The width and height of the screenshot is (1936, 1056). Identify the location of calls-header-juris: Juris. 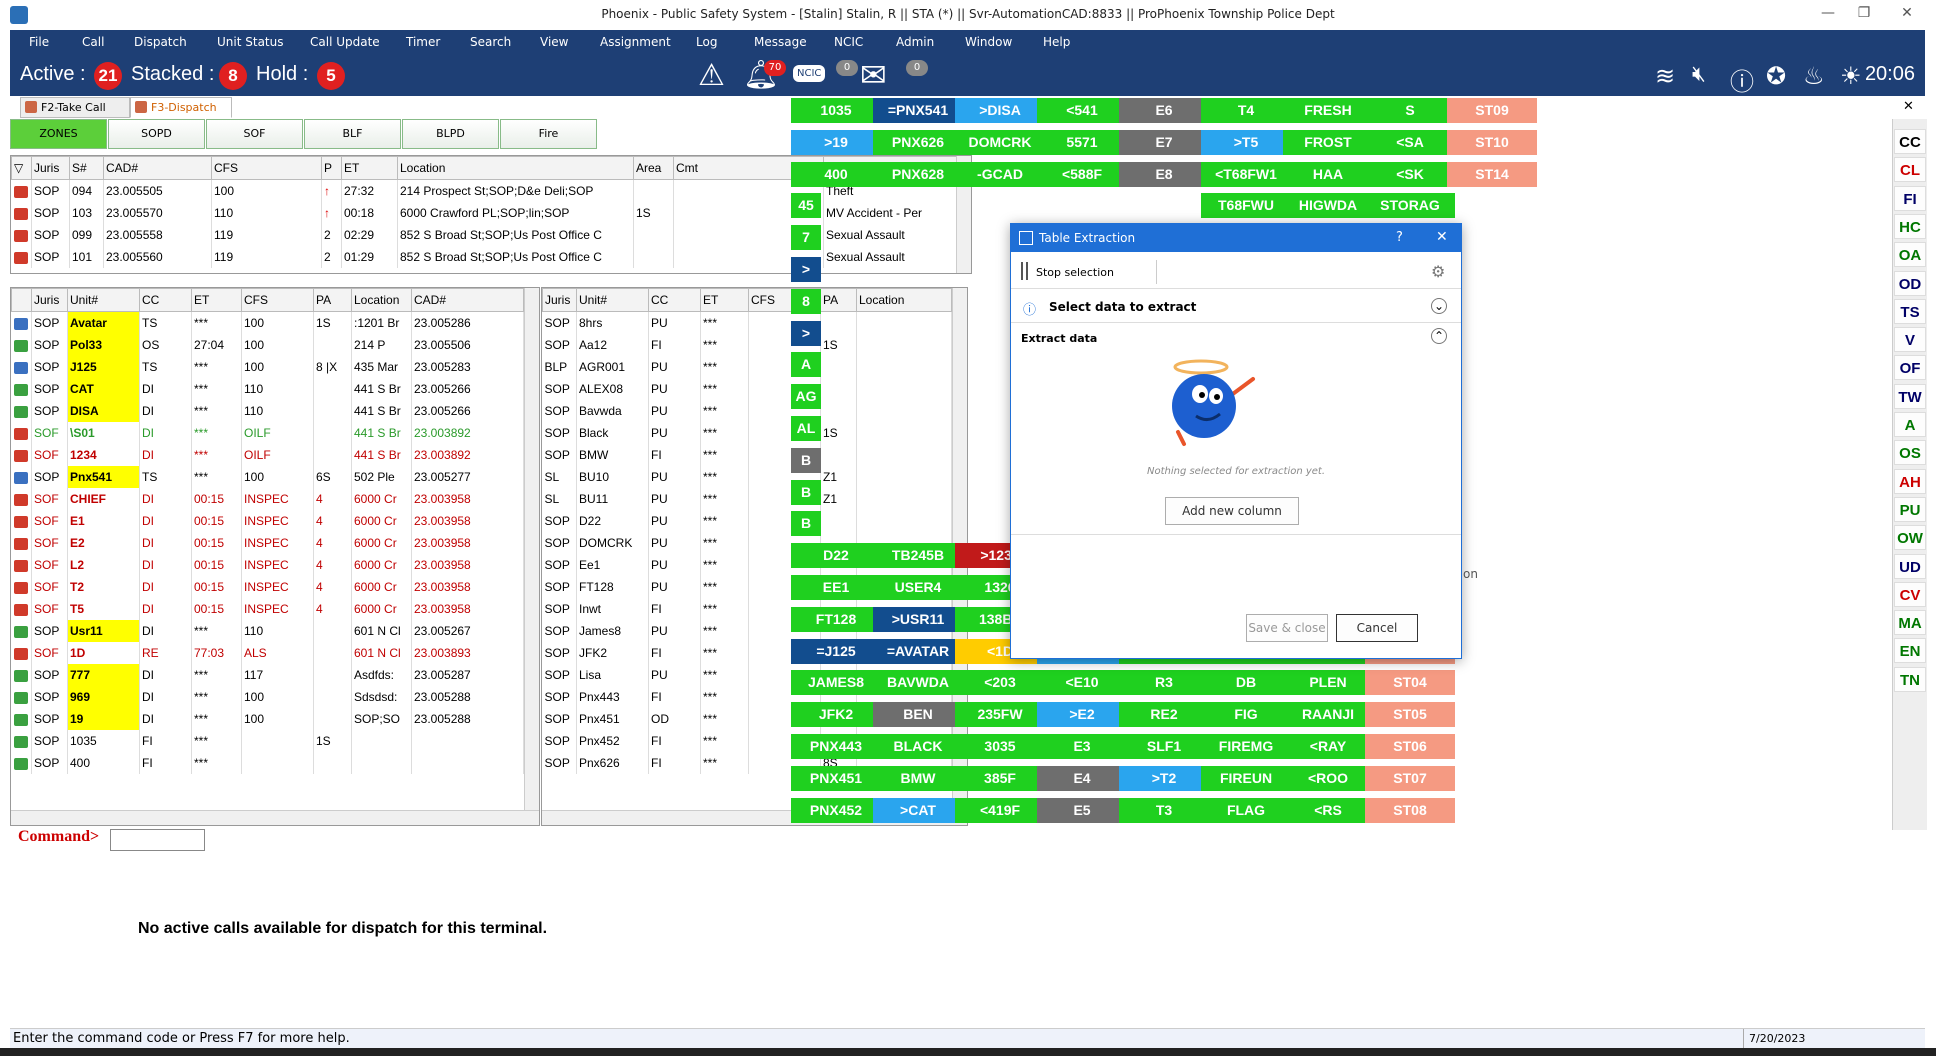
(50, 168).